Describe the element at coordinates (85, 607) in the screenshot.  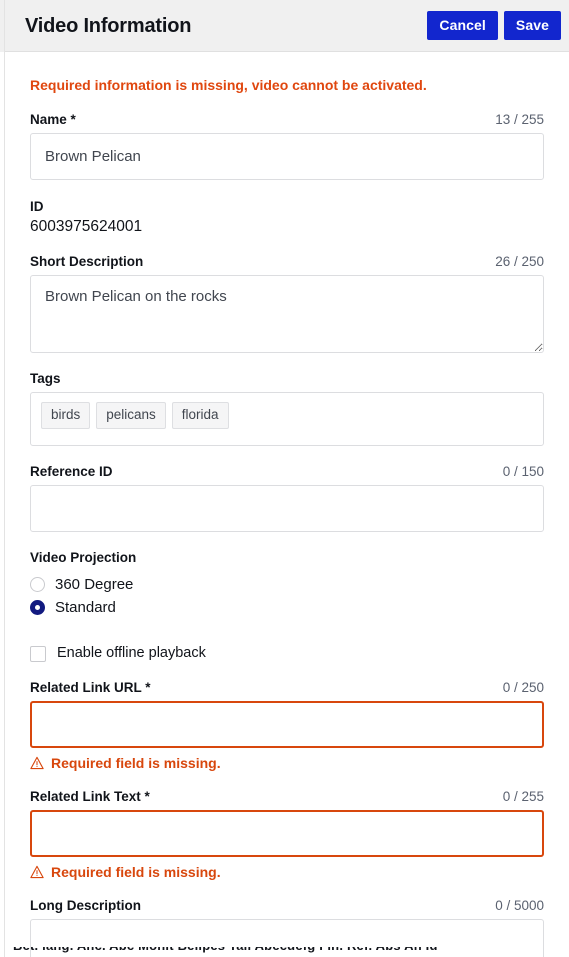
I see `radio-label-standard: Standard` at that location.